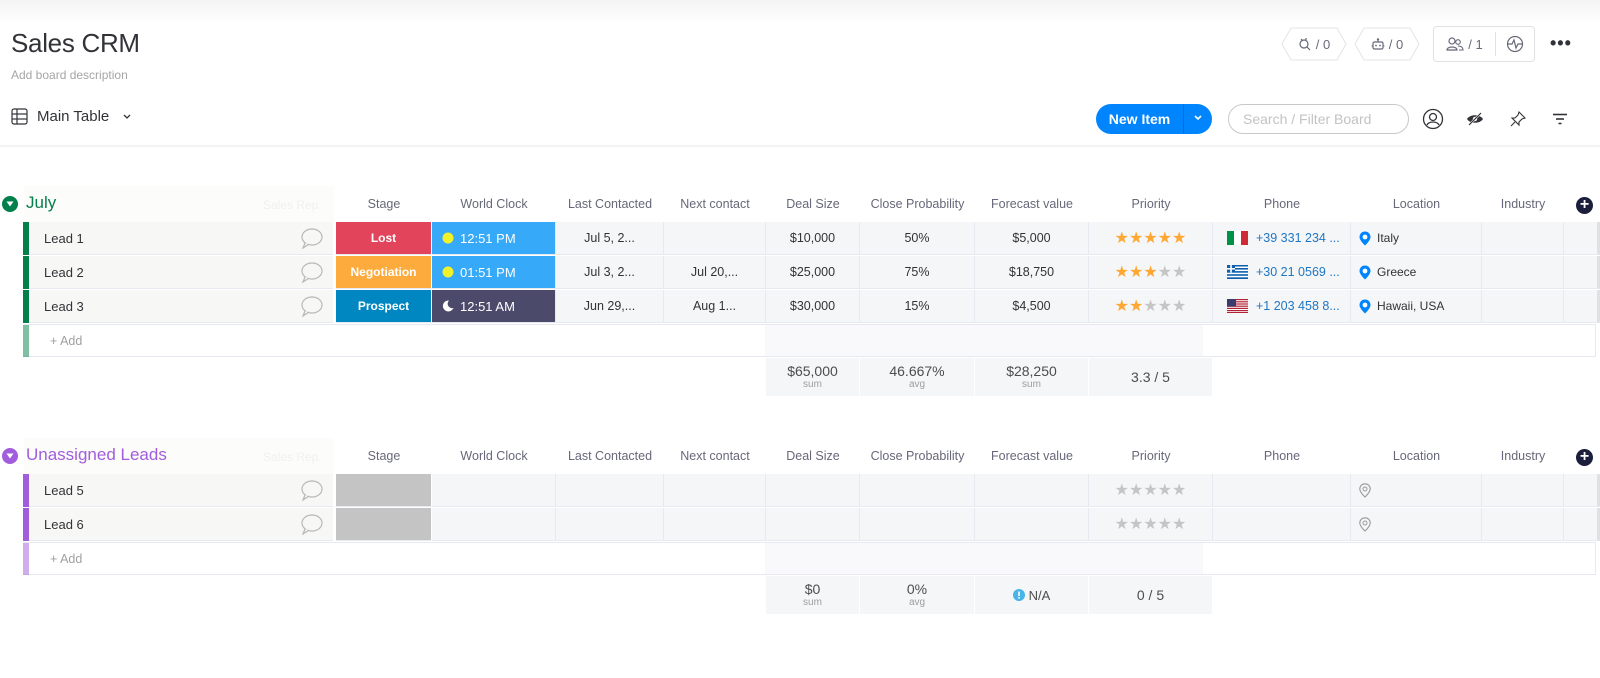 This screenshot has height=678, width=1600. What do you see at coordinates (809, 340) in the screenshot?
I see `add-item-row: + Add` at bounding box center [809, 340].